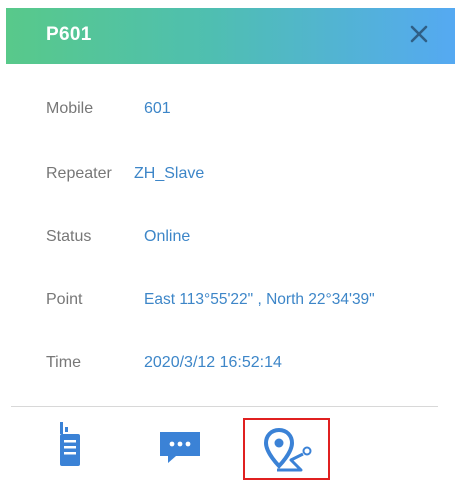 This screenshot has width=455, height=487. I want to click on call-button, so click(70, 446).